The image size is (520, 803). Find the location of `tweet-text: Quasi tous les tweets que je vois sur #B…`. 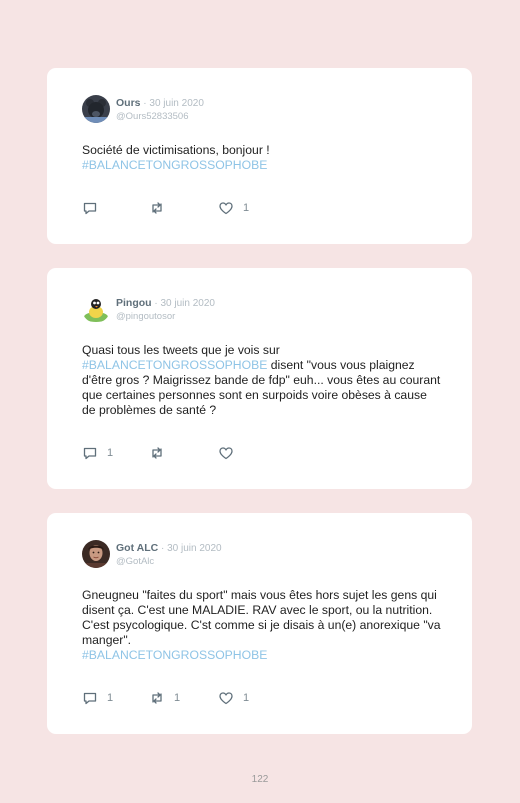

tweet-text: Quasi tous les tweets que je vois sur #B… is located at coordinates (262, 380).